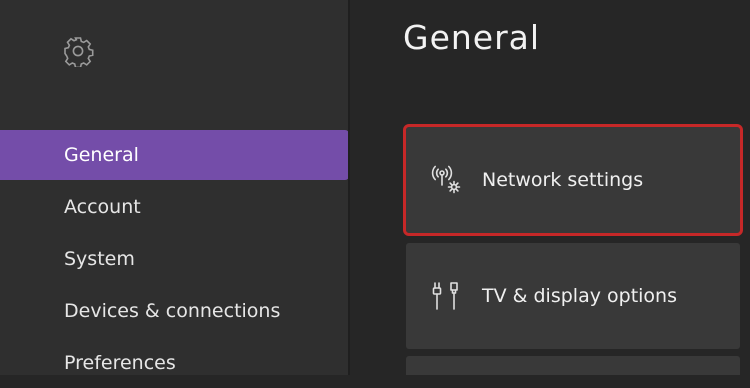 The height and width of the screenshot is (388, 750). I want to click on sidebar-item-label: General, so click(101, 155).